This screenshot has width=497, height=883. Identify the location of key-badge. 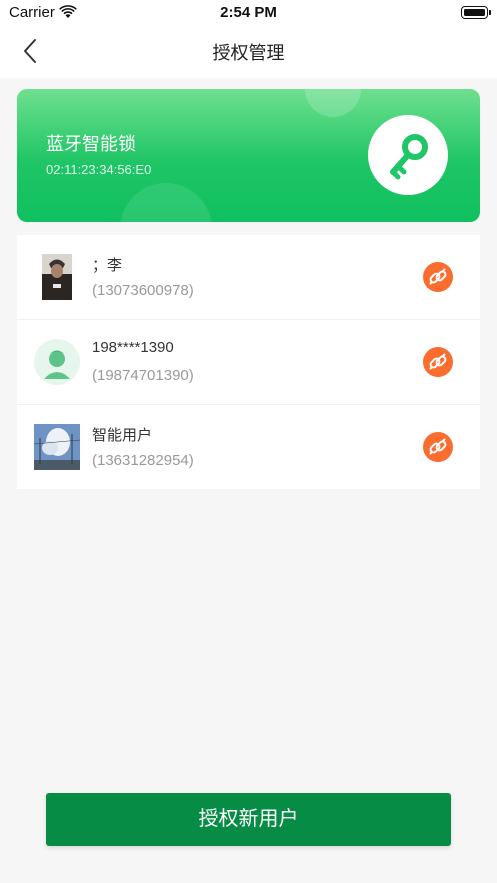
(408, 155).